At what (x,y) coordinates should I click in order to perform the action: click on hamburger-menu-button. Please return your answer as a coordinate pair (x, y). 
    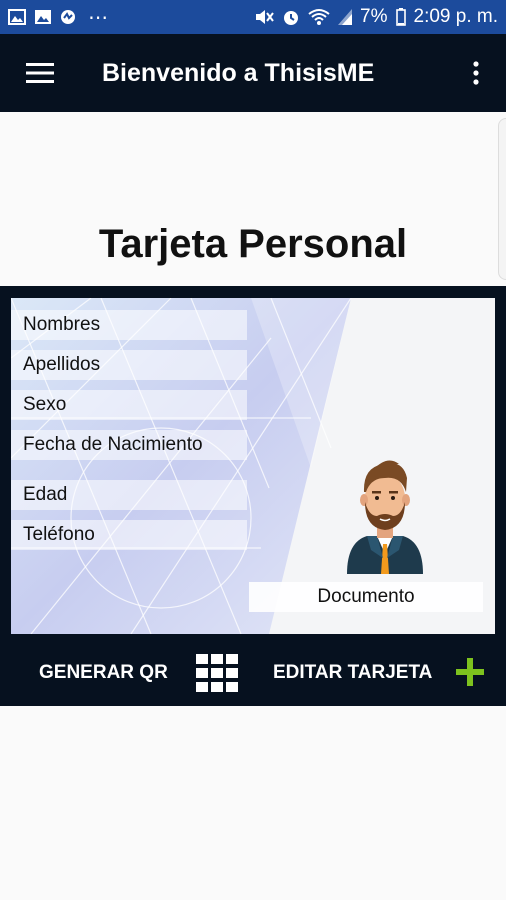
    Looking at the image, I should click on (40, 73).